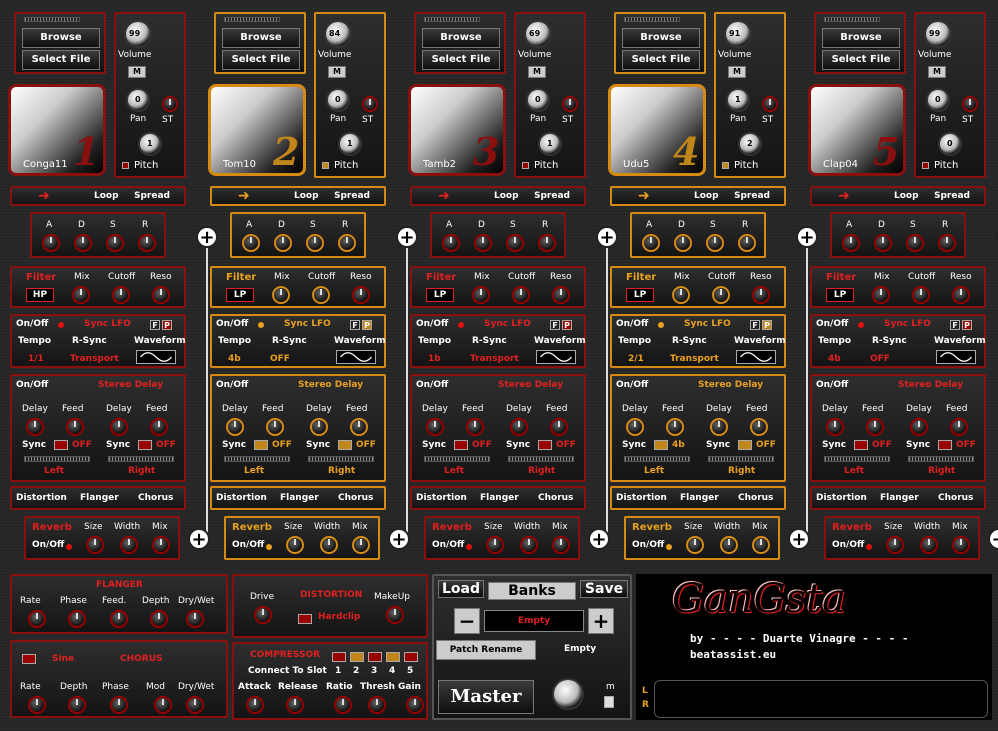 This screenshot has height=731, width=998. What do you see at coordinates (407, 237) in the screenshot?
I see `slot-2-add-top-button: +` at bounding box center [407, 237].